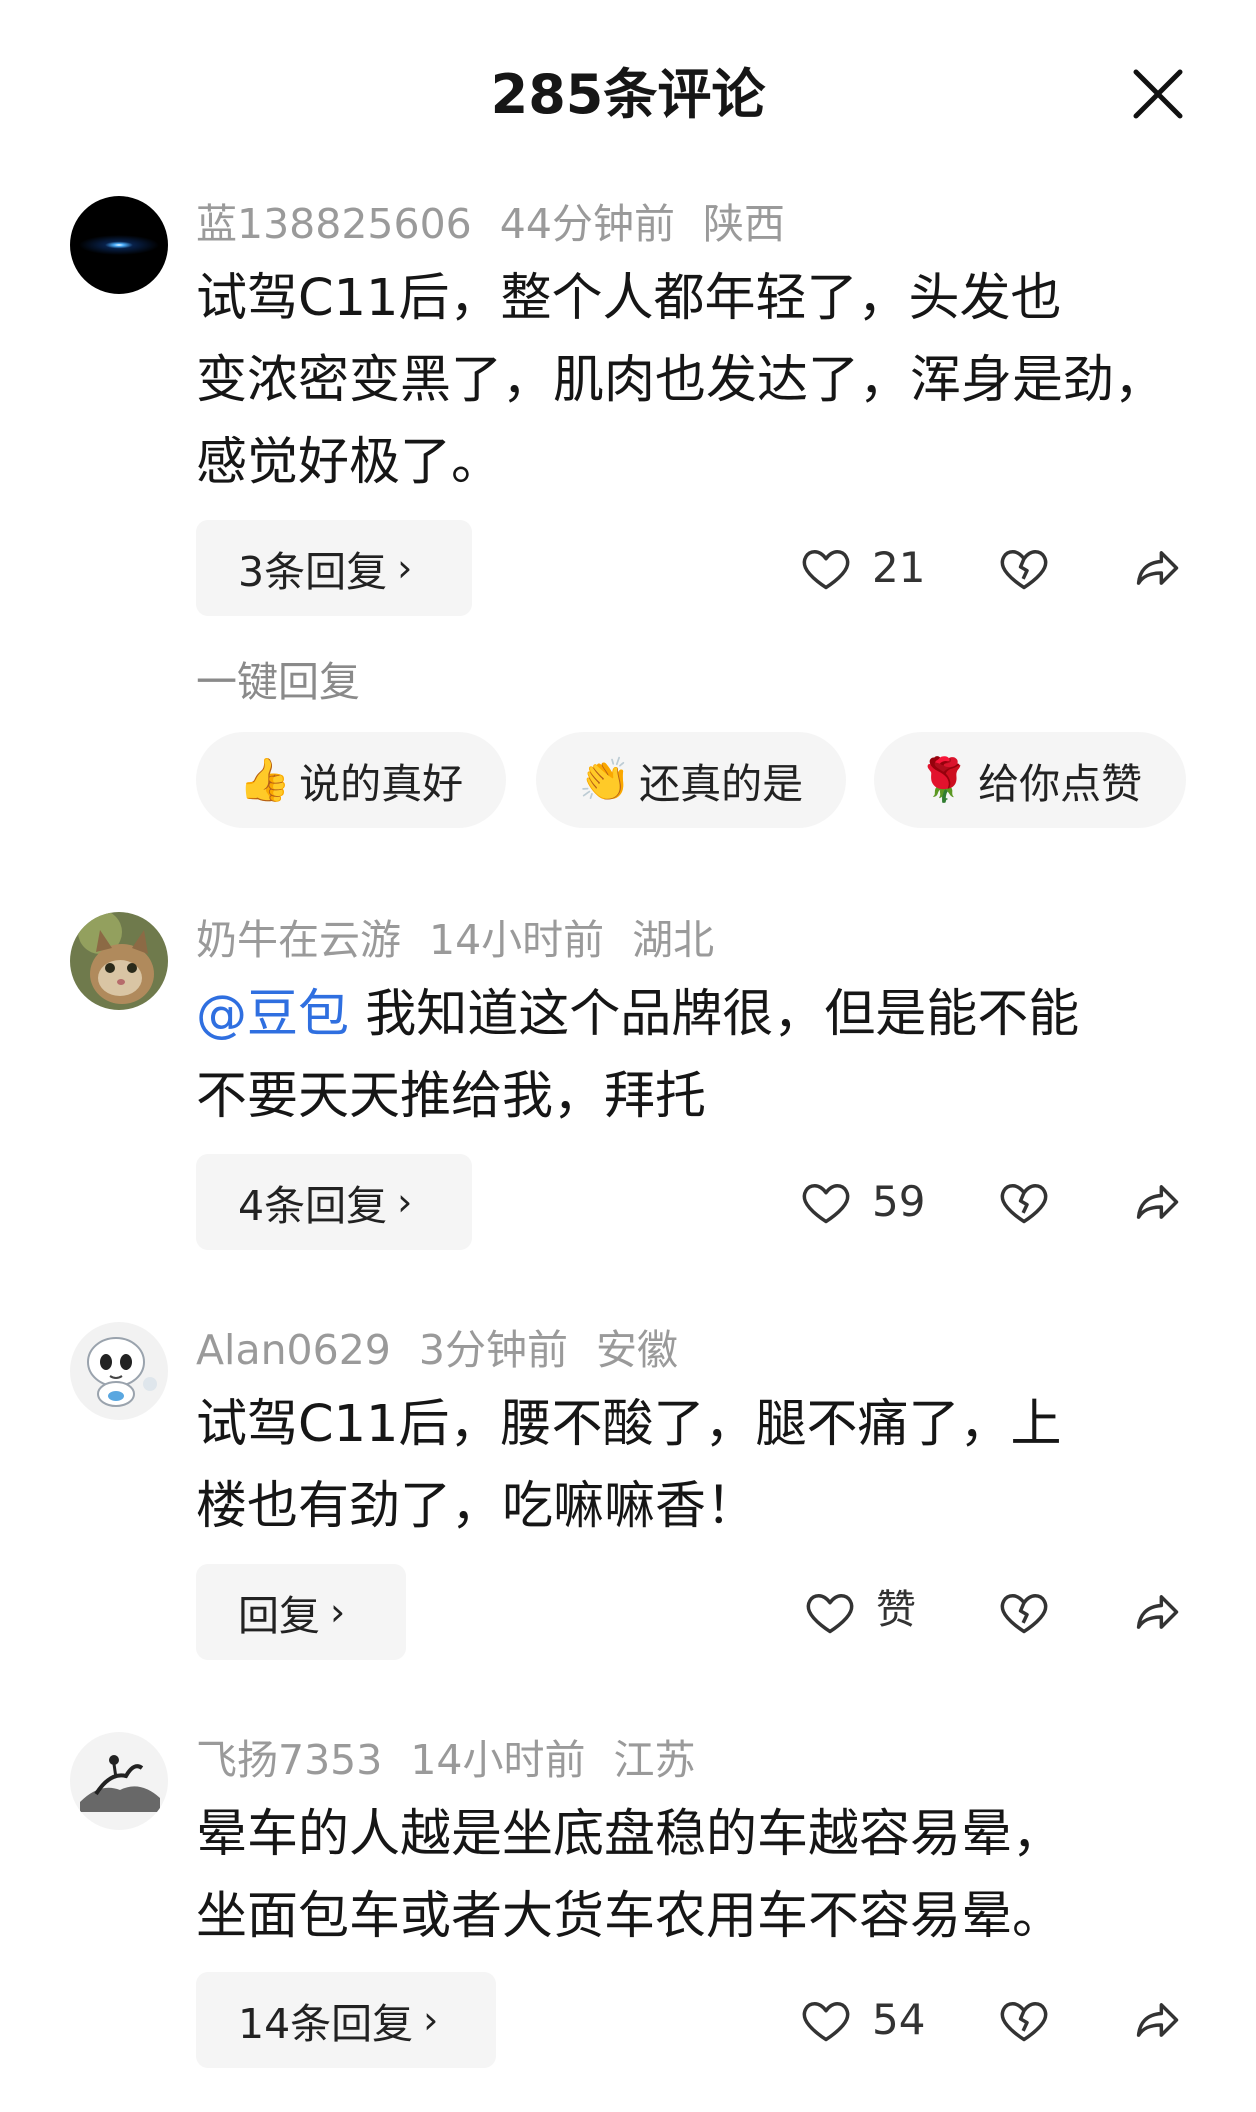 Image resolution: width=1256 pixels, height=2112 pixels. What do you see at coordinates (630, 1875) in the screenshot?
I see `comment-text: 晕车的人越是坐底盘稳的车越容易晕， 坐面包车或者大货车农用车不容易晕。` at bounding box center [630, 1875].